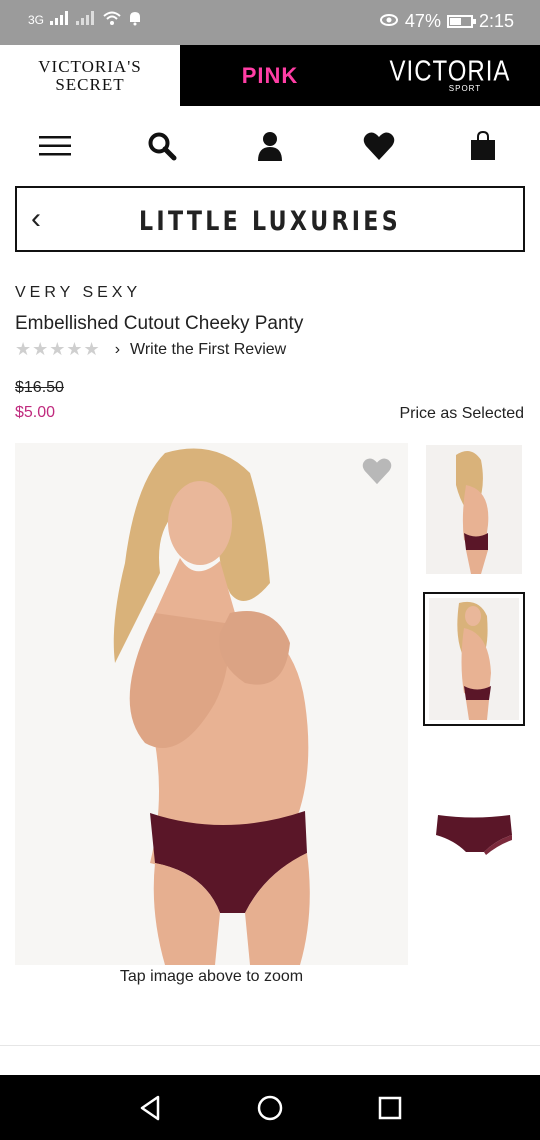 Image resolution: width=540 pixels, height=1140 pixels. What do you see at coordinates (78, 292) in the screenshot?
I see `collection-label: VERY SEXY` at bounding box center [78, 292].